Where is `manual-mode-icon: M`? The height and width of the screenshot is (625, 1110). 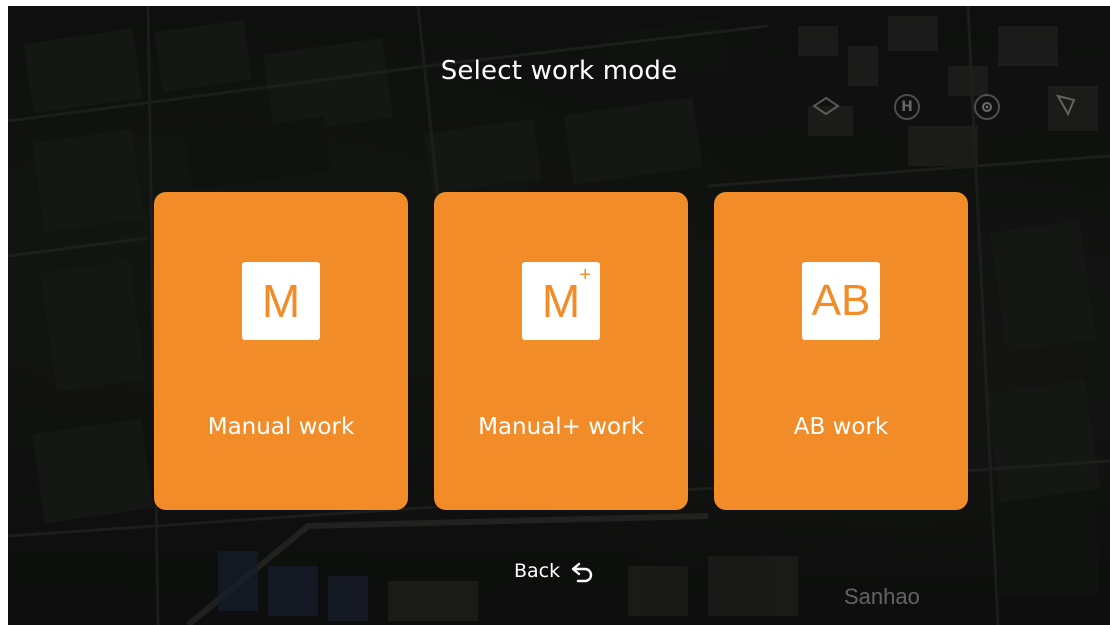 manual-mode-icon: M is located at coordinates (281, 301).